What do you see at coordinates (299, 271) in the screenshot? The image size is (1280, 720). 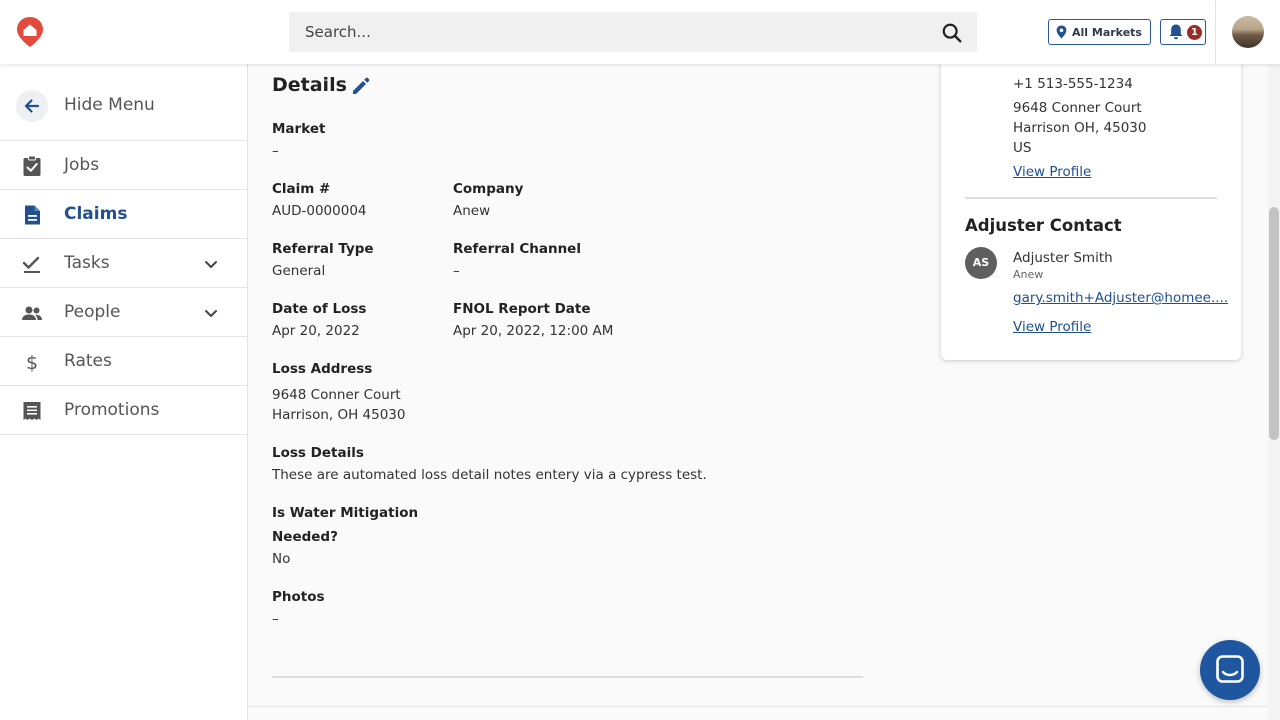 I see `referral-type-value: General` at bounding box center [299, 271].